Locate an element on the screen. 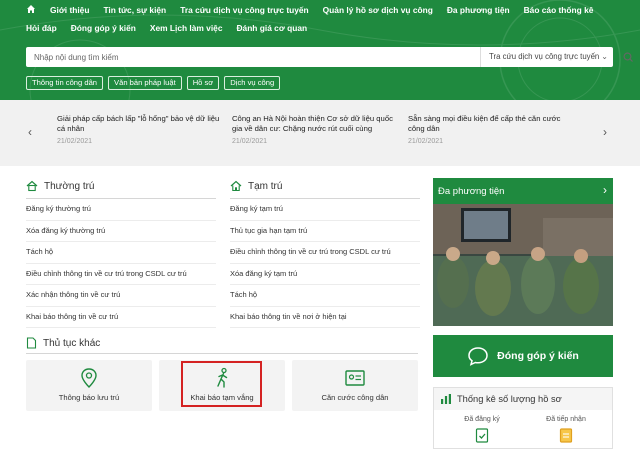  card-label: Căn cước công dân is located at coordinates (355, 397).